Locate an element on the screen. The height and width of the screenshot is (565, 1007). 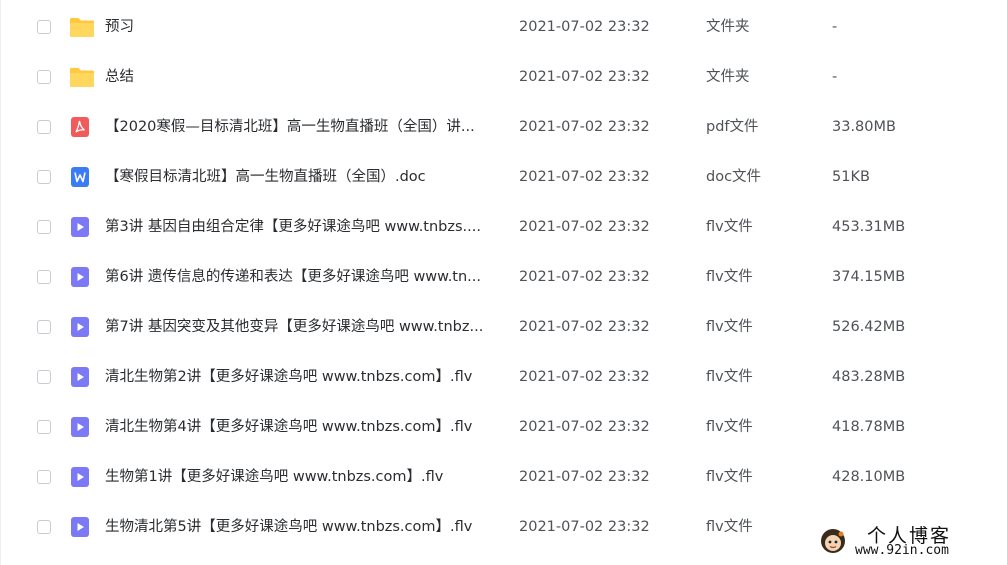
file-row: 总结 2021-07-02 23:32 文件夹 - is located at coordinates (504, 77).